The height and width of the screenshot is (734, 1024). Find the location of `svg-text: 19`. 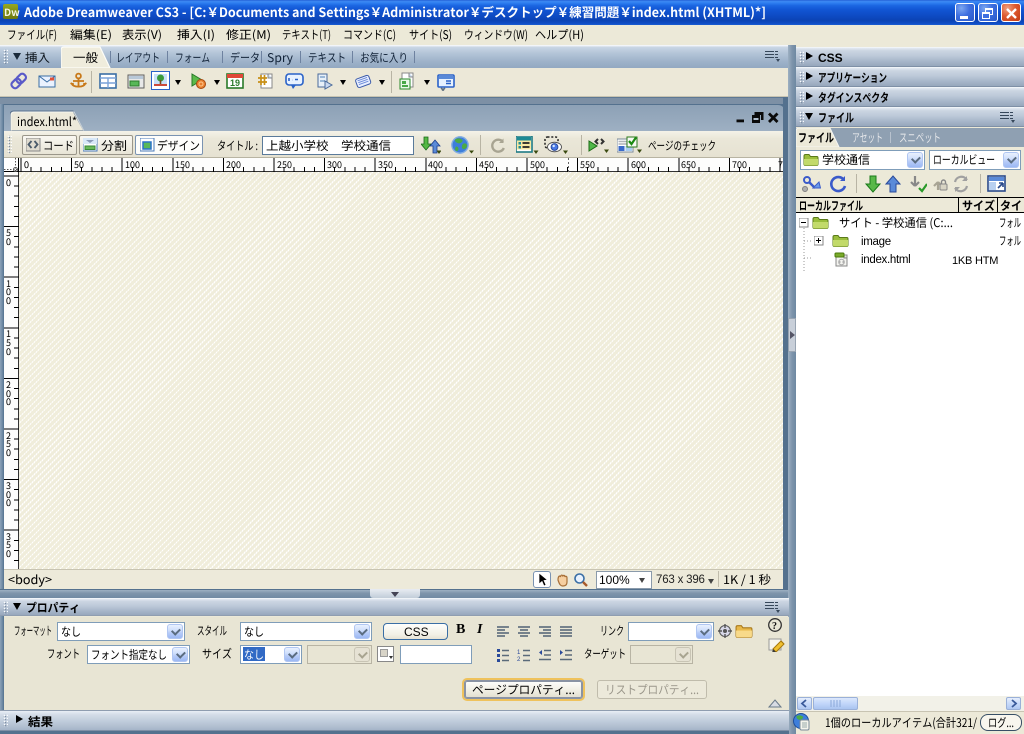

svg-text: 19 is located at coordinates (235, 83).